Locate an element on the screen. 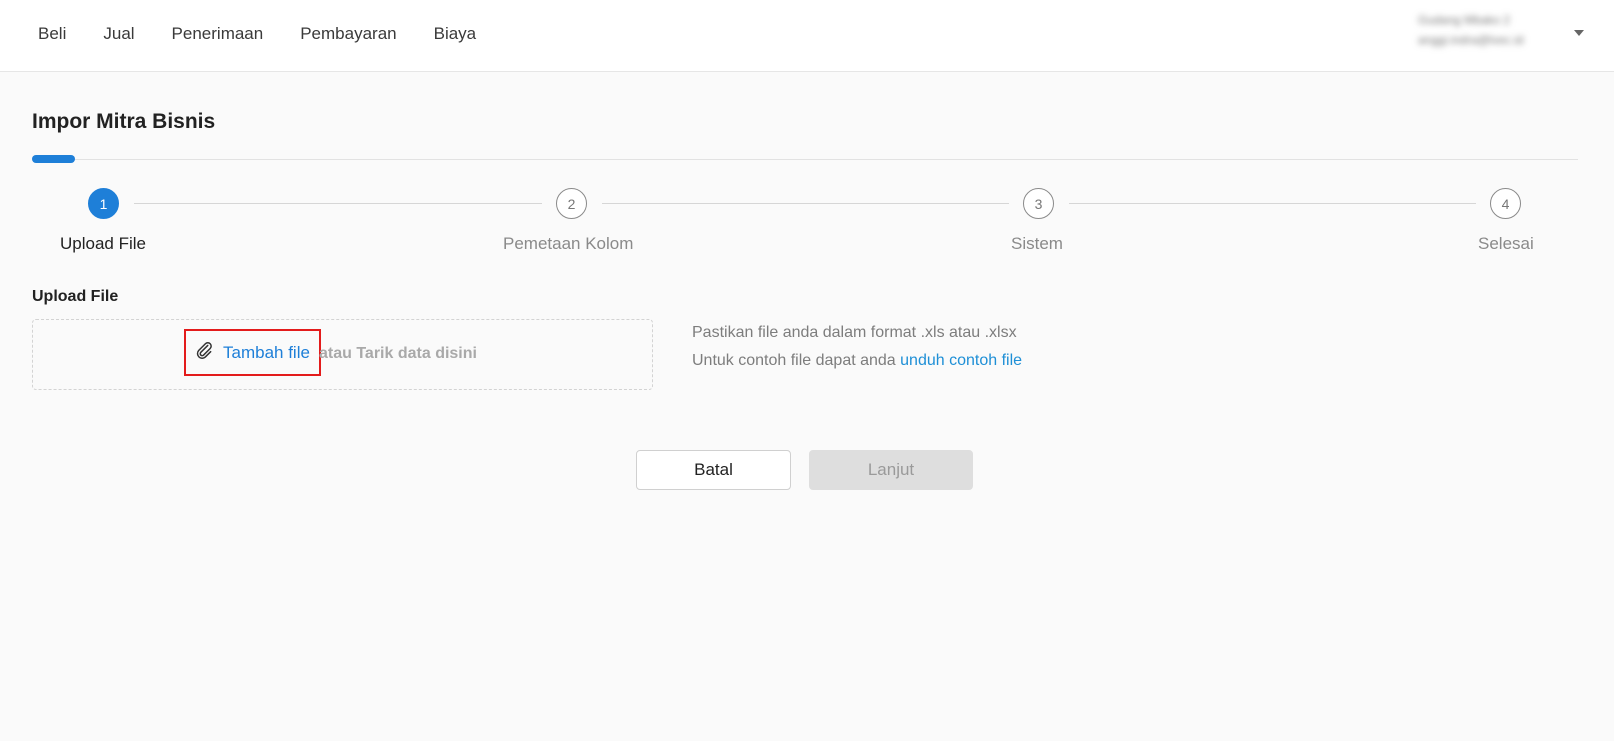 This screenshot has width=1614, height=741. nav-item-beli: Beli is located at coordinates (52, 34).